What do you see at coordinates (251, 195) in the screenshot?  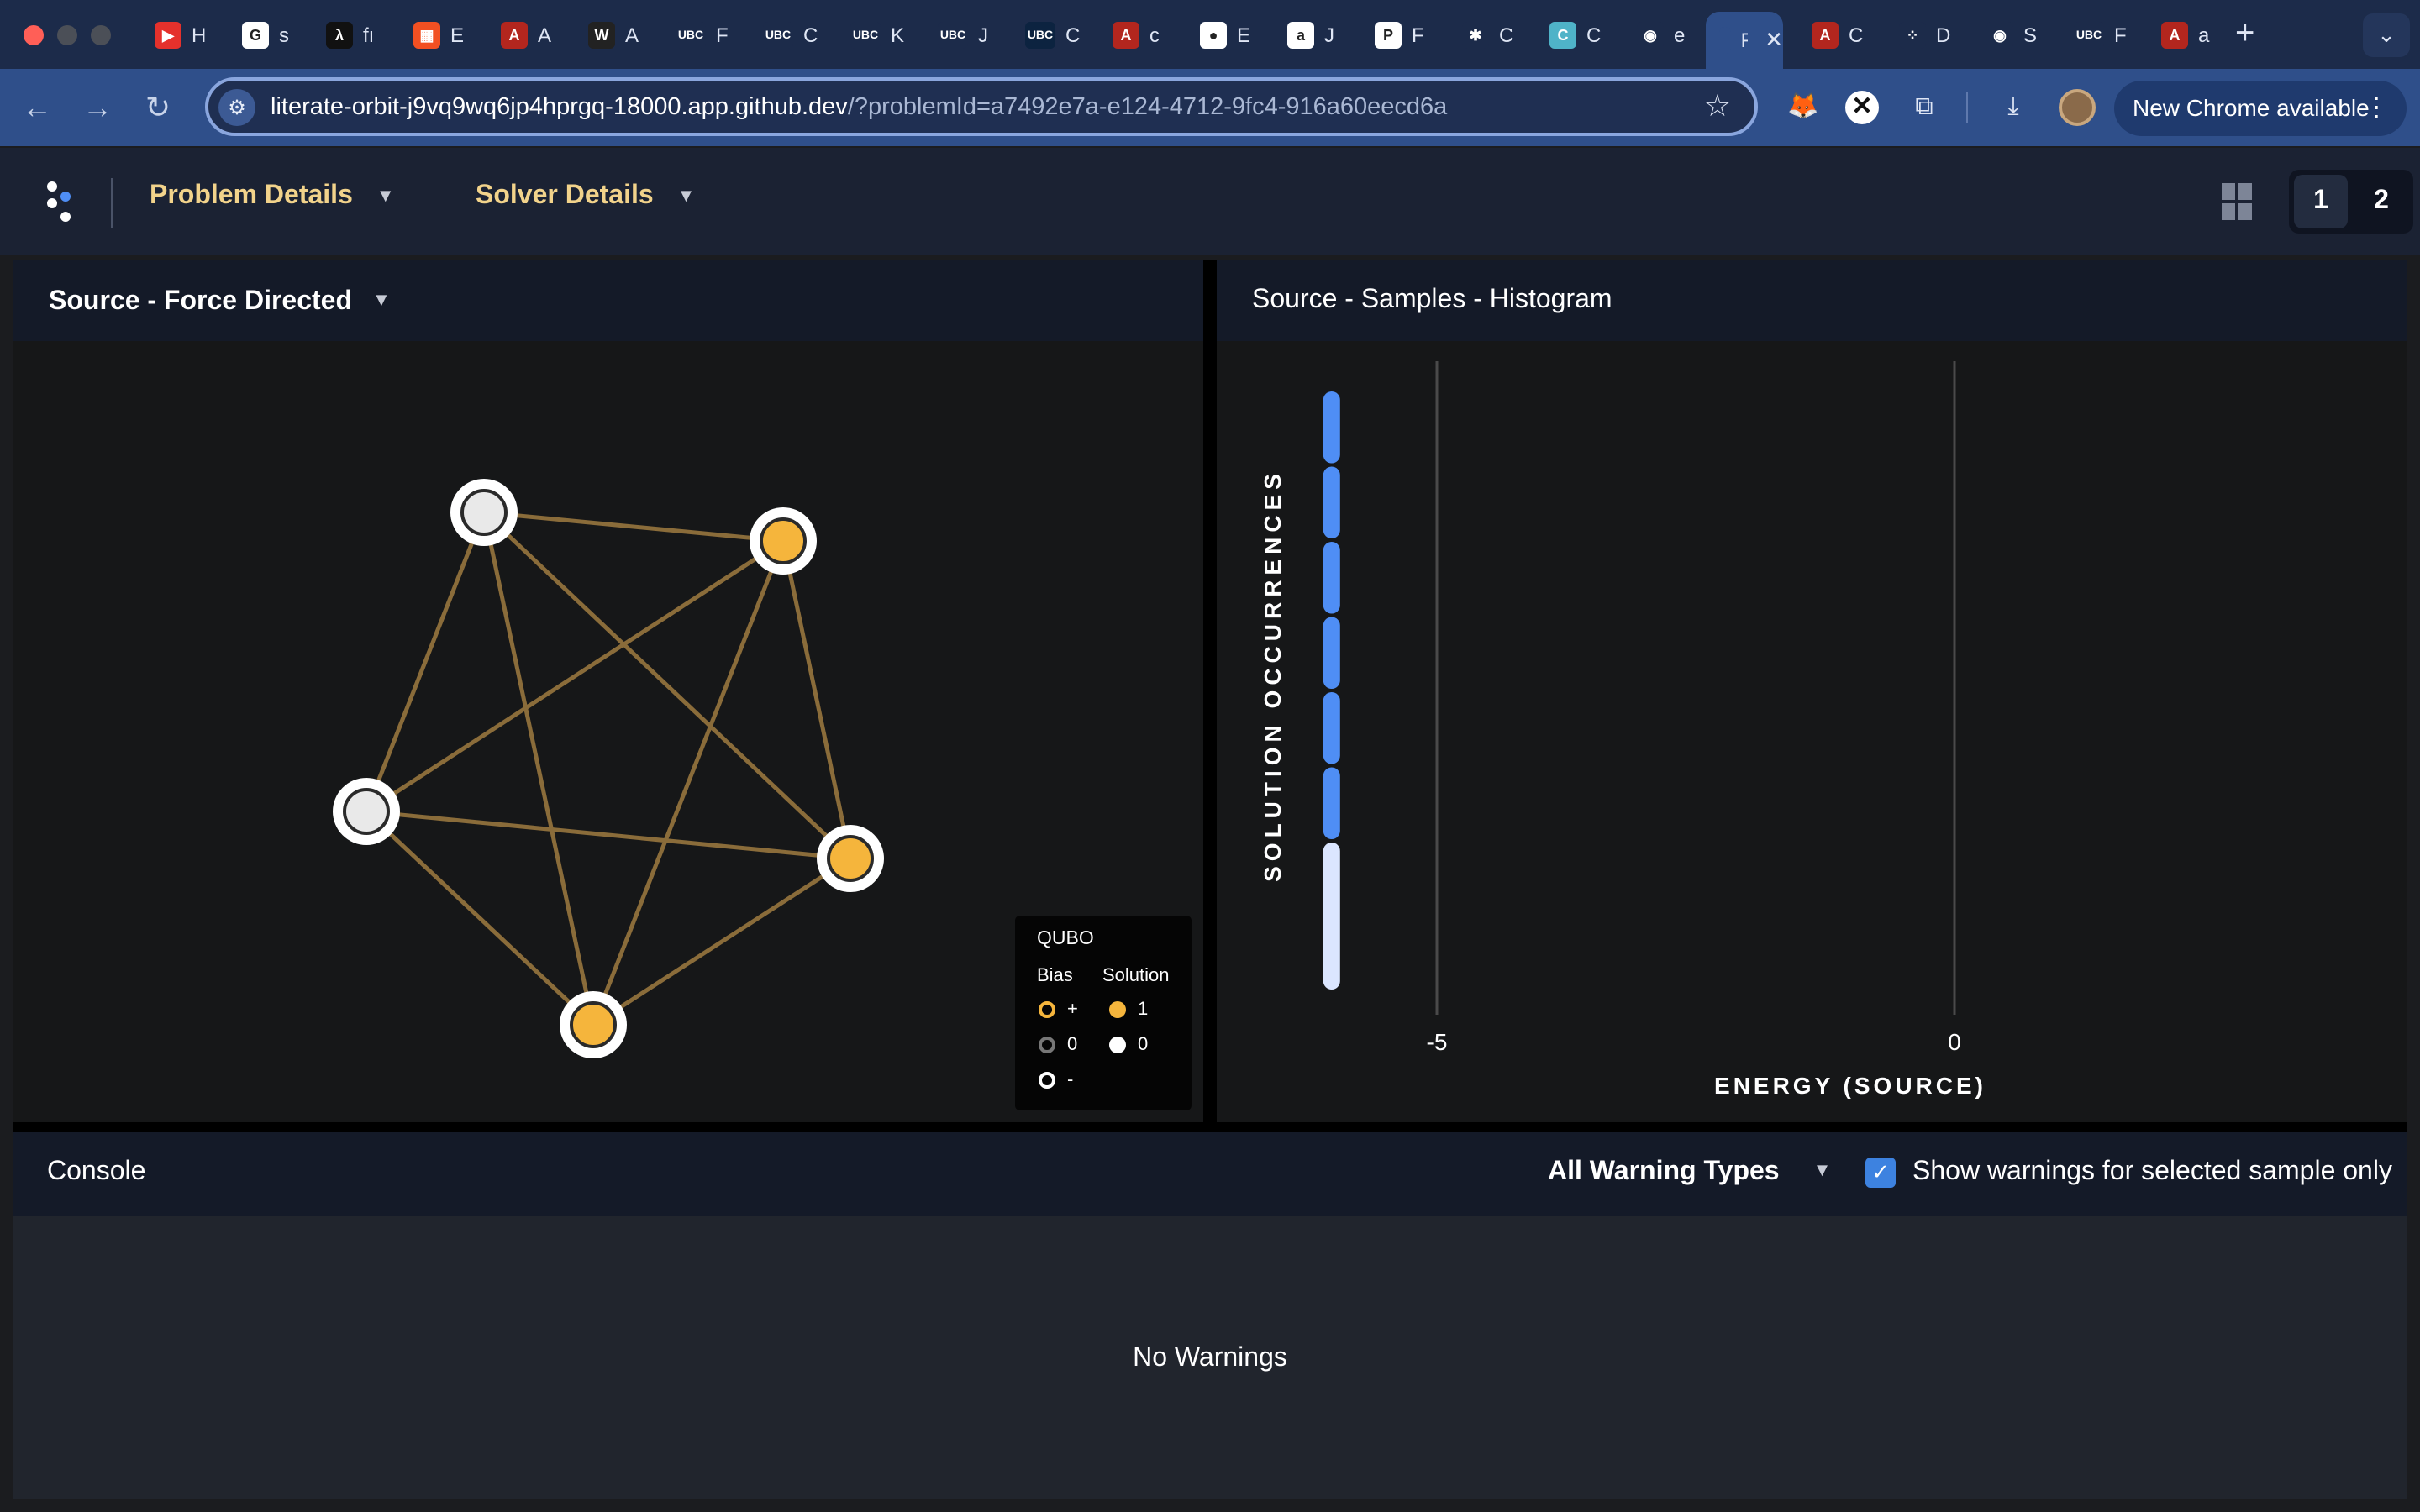 I see `problem-details-label: Problem Details` at bounding box center [251, 195].